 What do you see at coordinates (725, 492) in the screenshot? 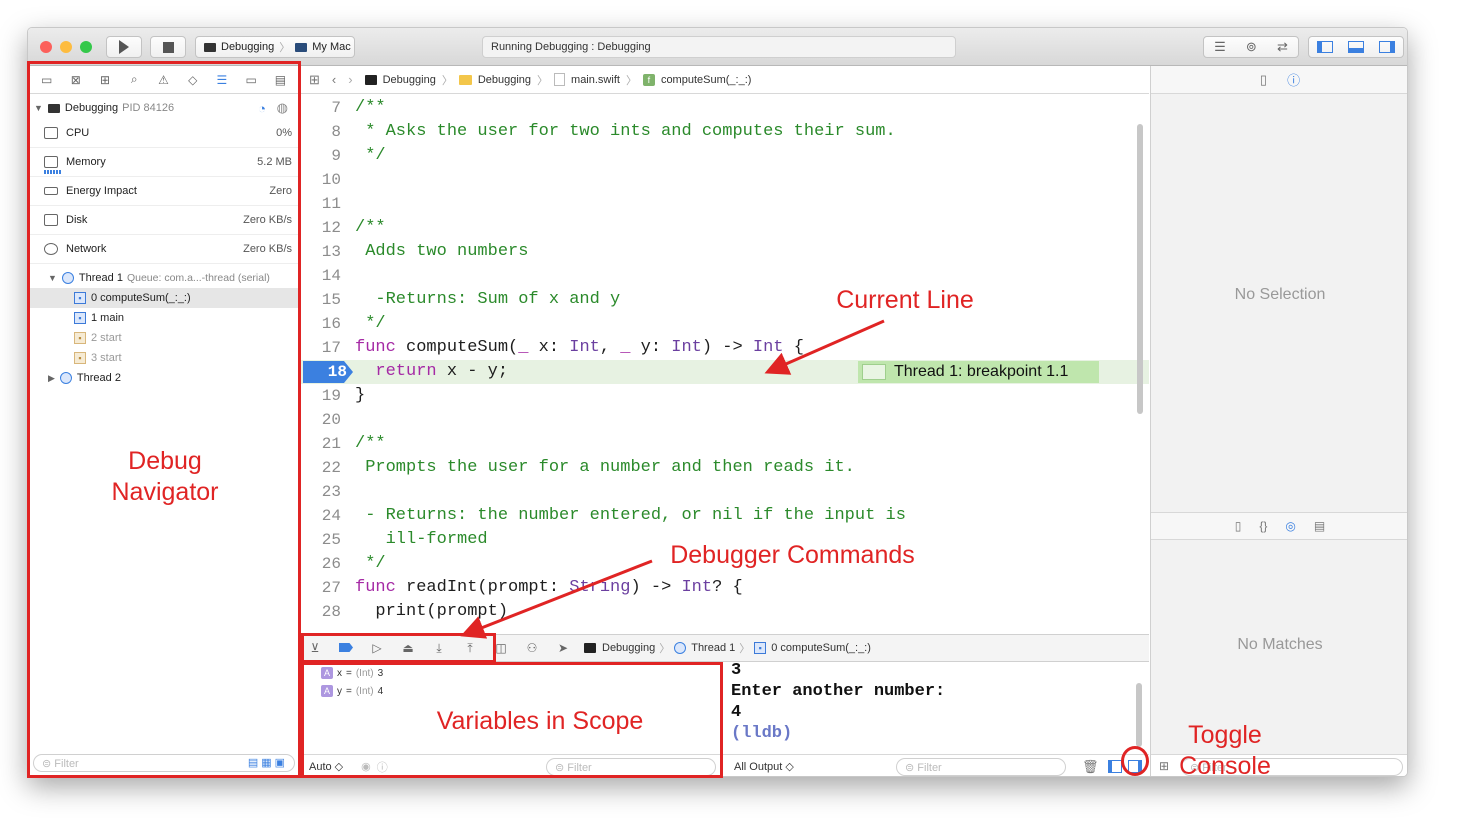
I see `code-line: 23` at bounding box center [725, 492].